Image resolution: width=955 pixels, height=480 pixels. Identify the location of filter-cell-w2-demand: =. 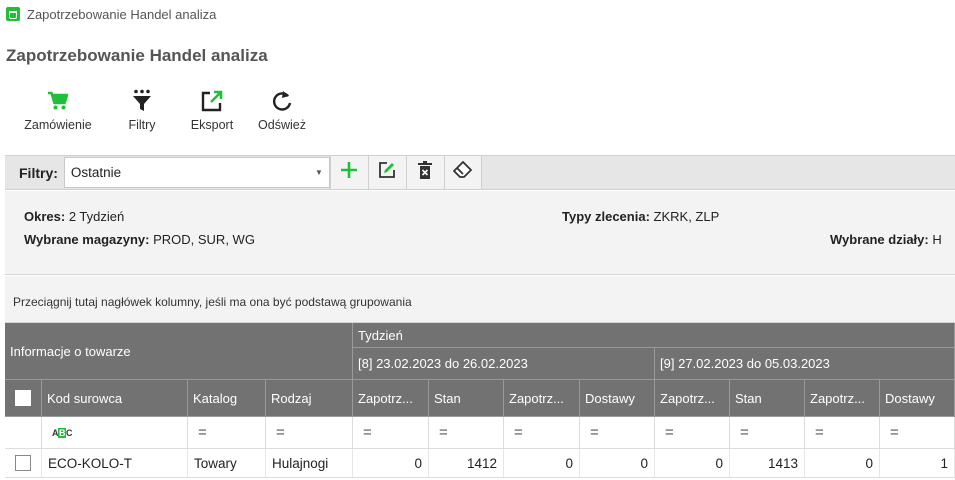
(692, 433).